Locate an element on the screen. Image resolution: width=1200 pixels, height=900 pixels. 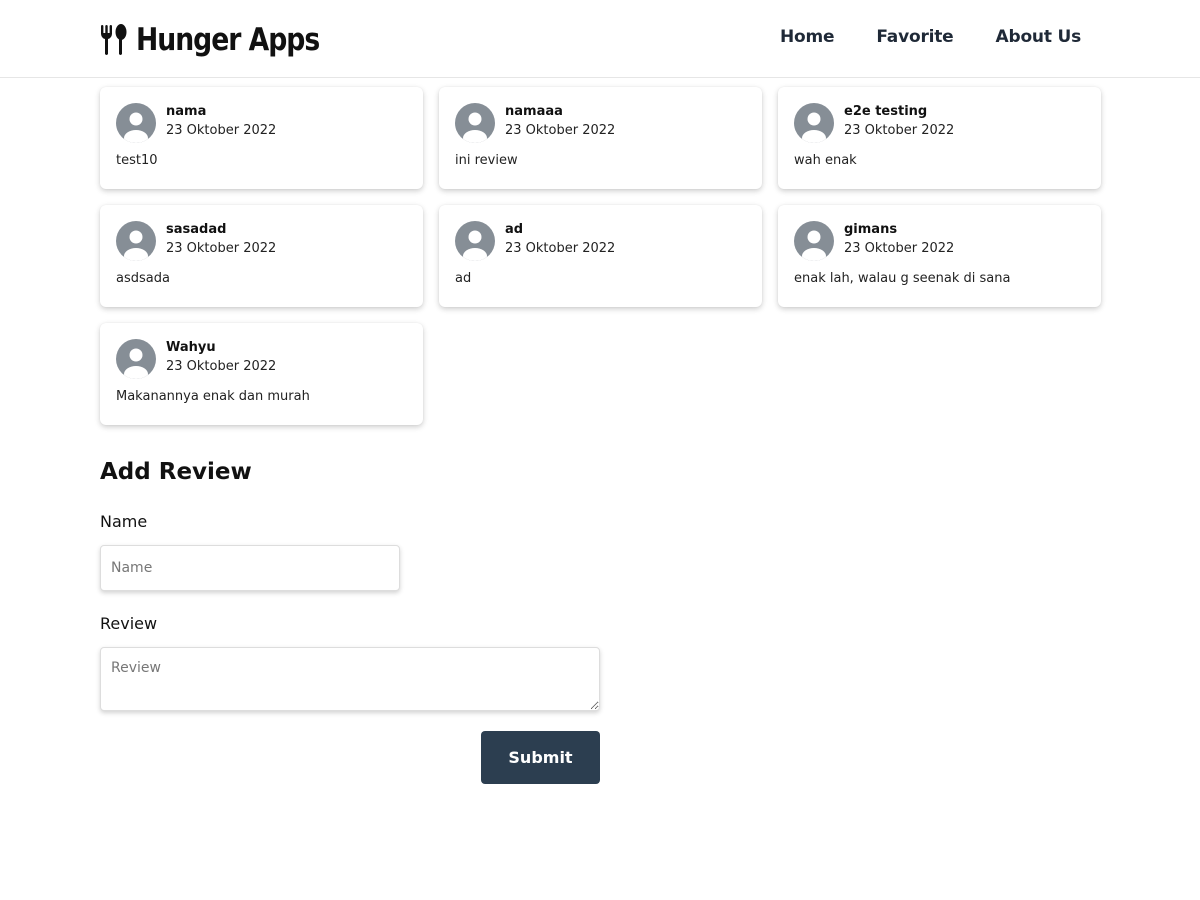
review-card: nama 23 Oktober 2022 test10 is located at coordinates (261, 138).